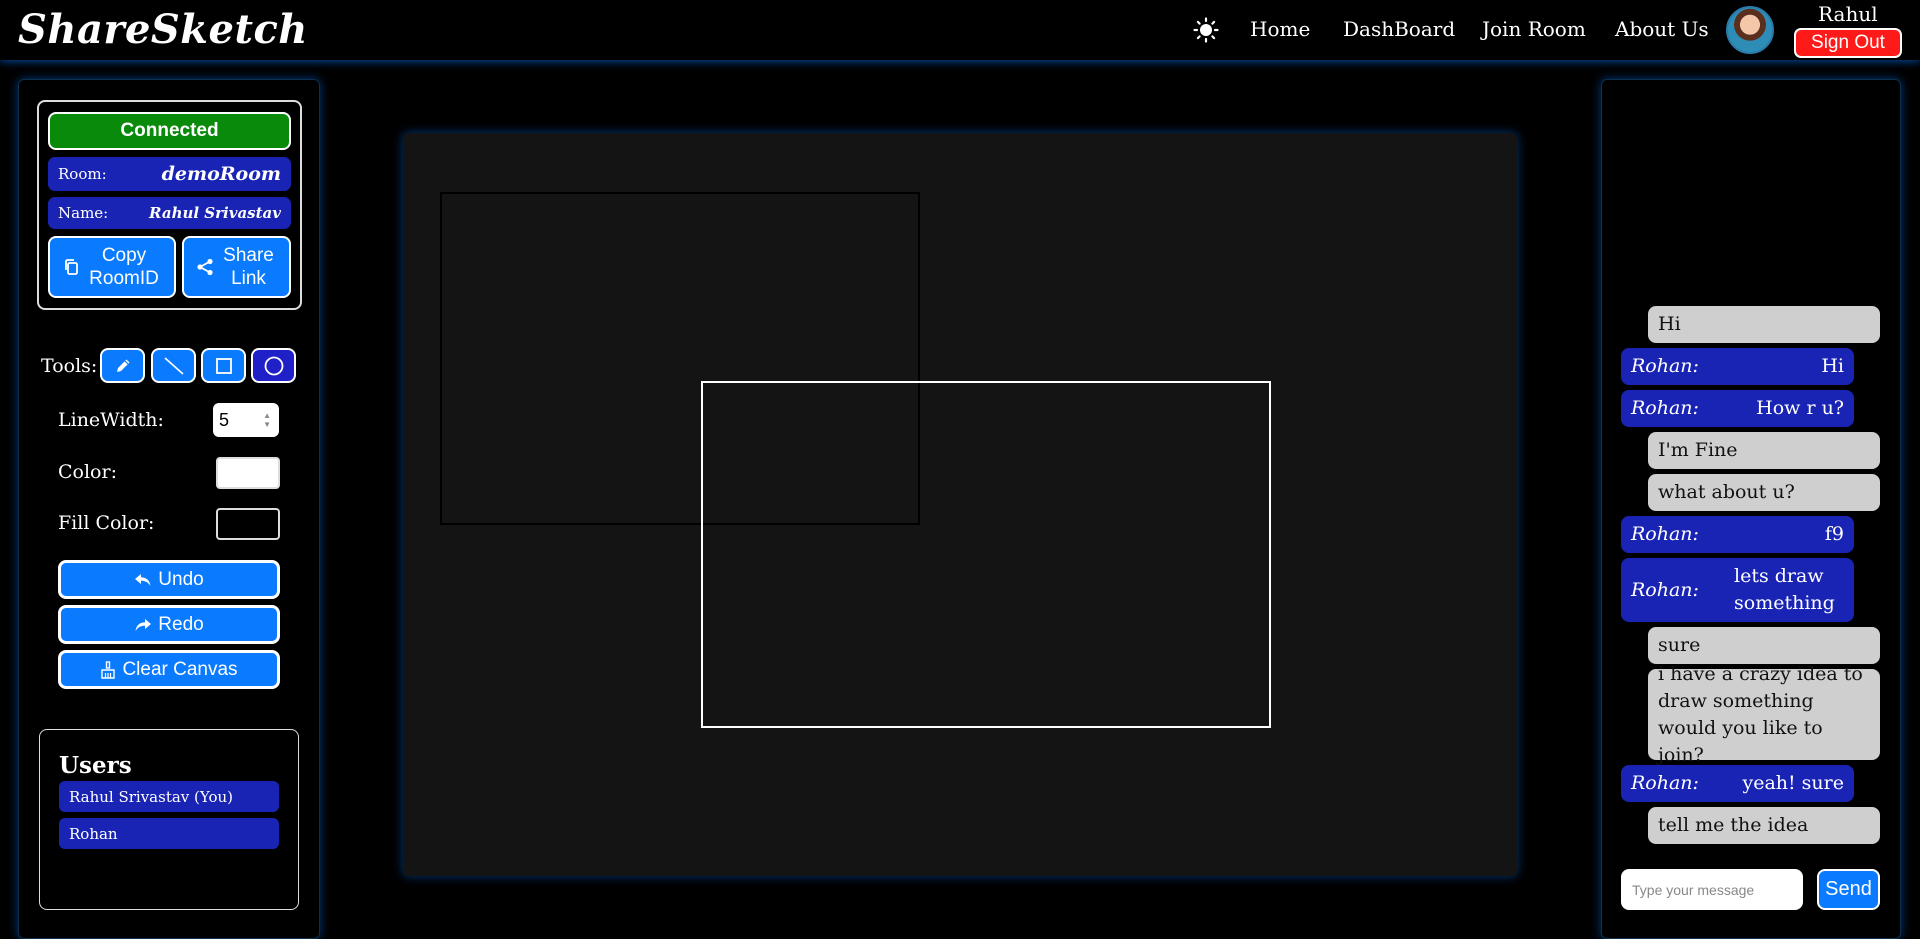 This screenshot has height=939, width=1920. What do you see at coordinates (1793, 783) in the screenshot?
I see `message-text: yeah! sure` at bounding box center [1793, 783].